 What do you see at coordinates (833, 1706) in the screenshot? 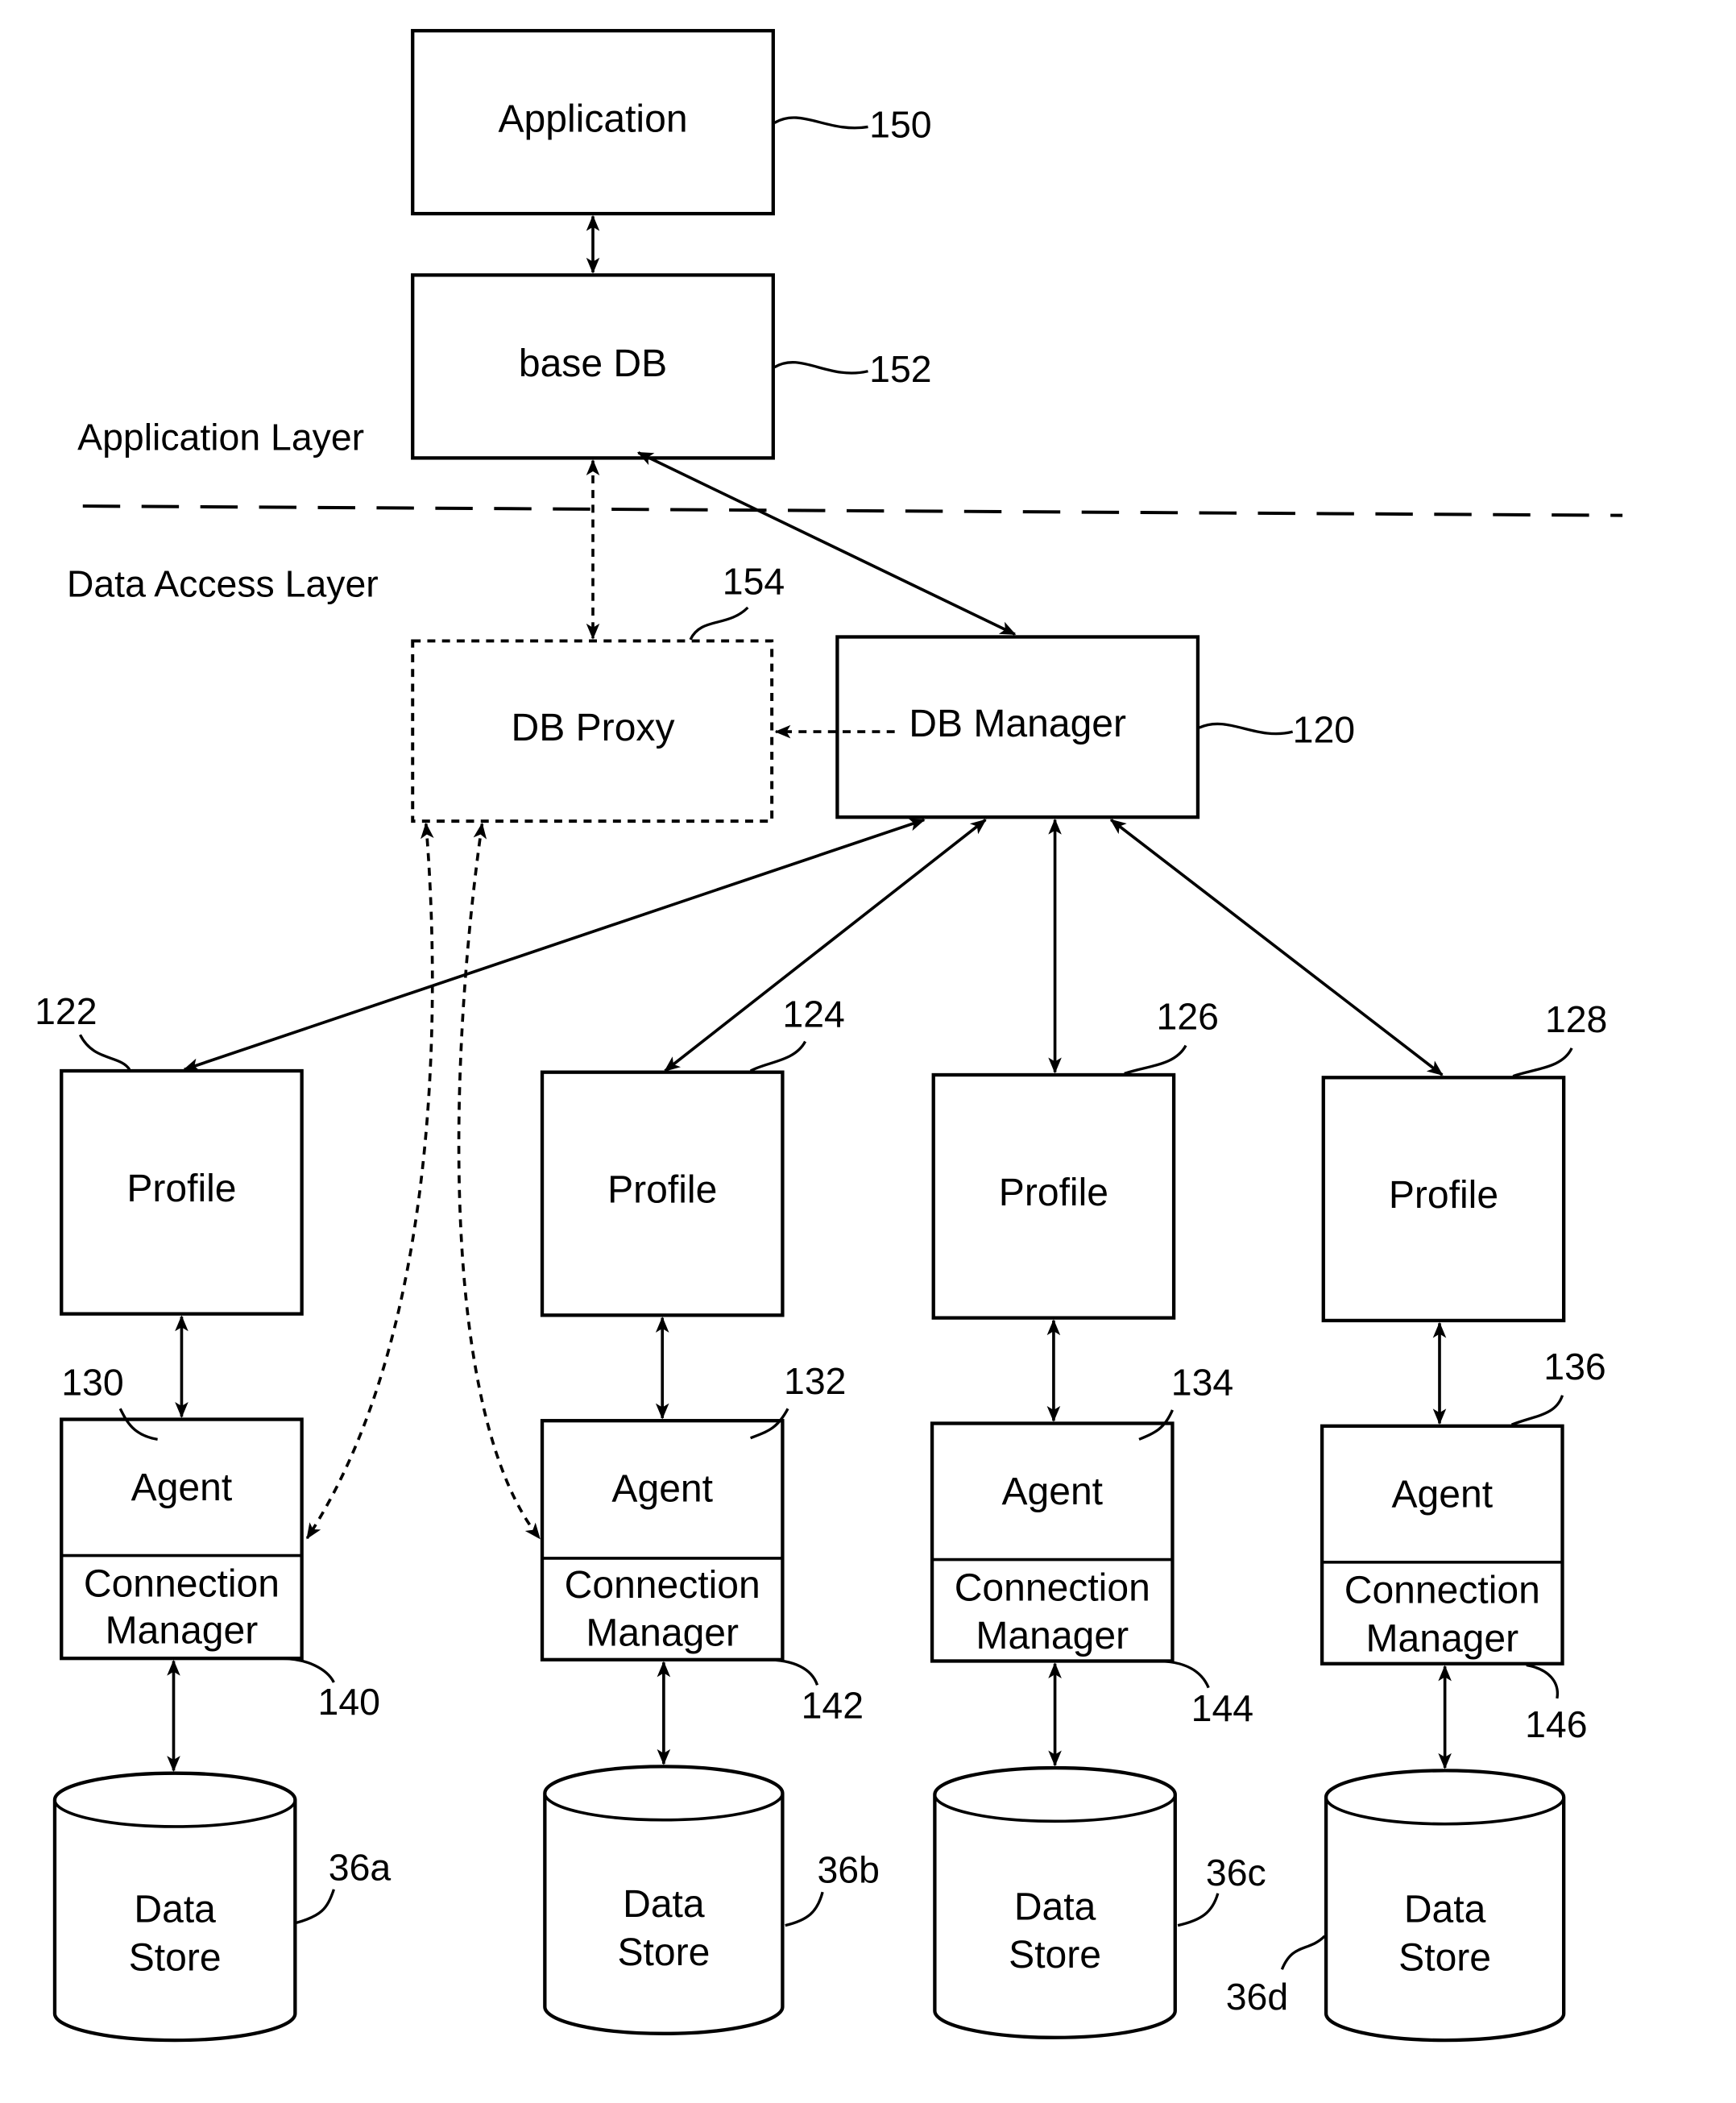
I see `ref-142: 142` at bounding box center [833, 1706].